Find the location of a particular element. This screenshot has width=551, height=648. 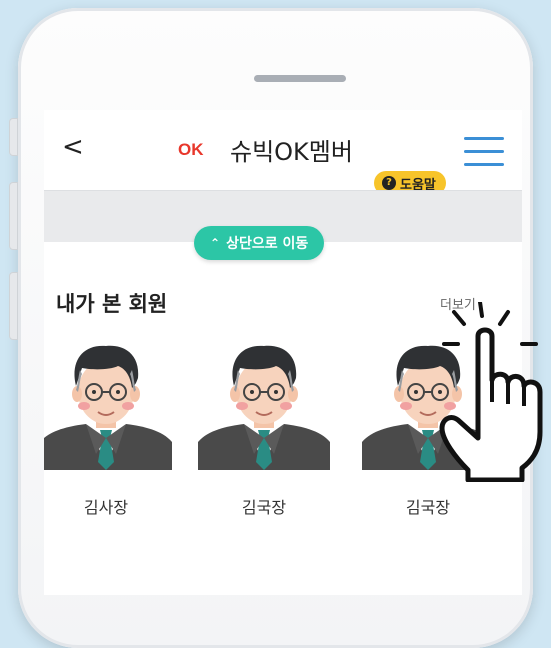

section-title: 내가 본 회원 is located at coordinates (111, 303).